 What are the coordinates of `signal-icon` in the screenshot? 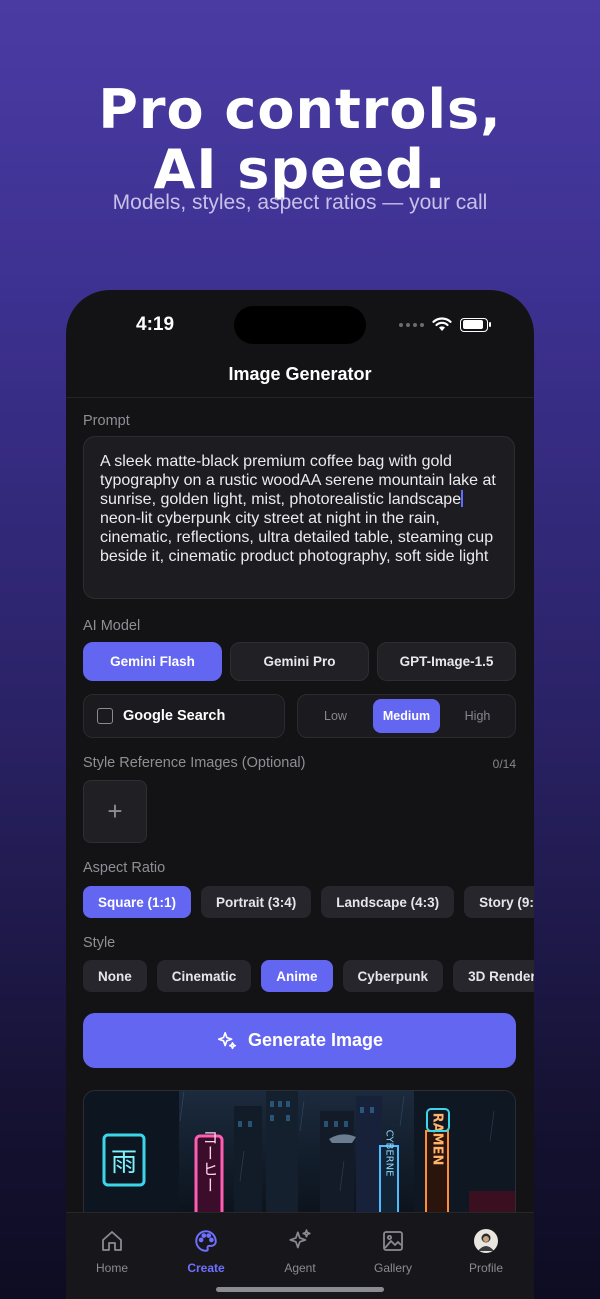 It's located at (411, 324).